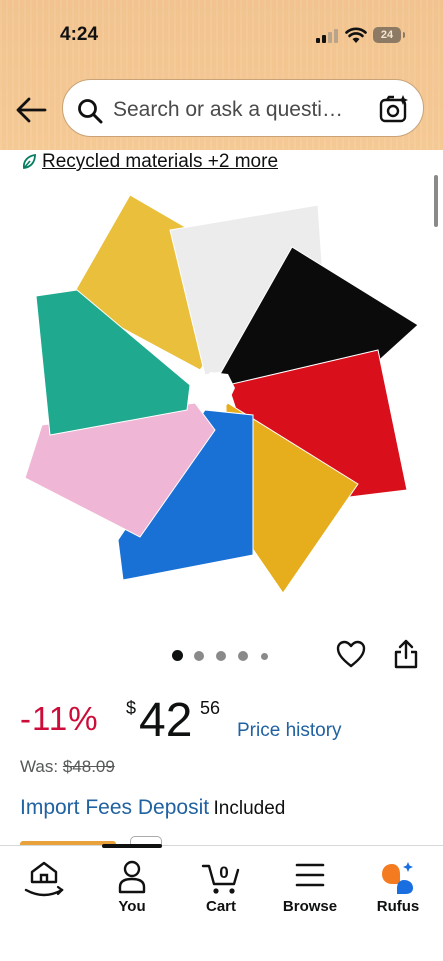 The image size is (443, 961). I want to click on nav-label: Browse, so click(310, 906).